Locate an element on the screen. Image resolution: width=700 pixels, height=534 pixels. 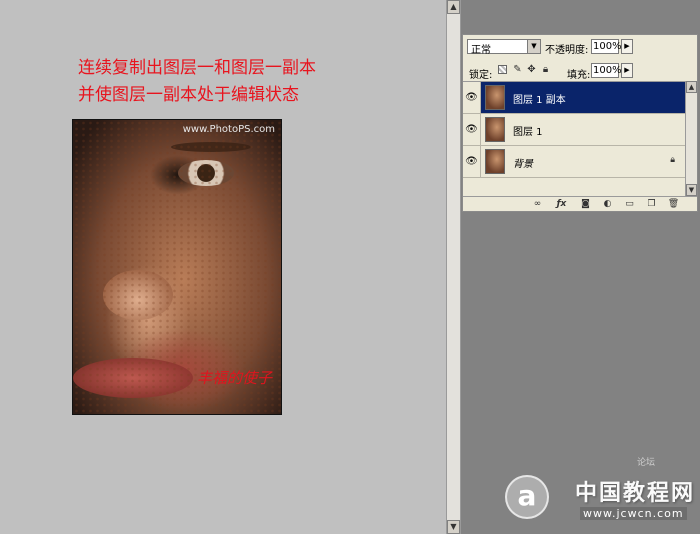
annotation-text-line1: 连续复制出图层一和图层一副本 is located at coordinates (197, 68).